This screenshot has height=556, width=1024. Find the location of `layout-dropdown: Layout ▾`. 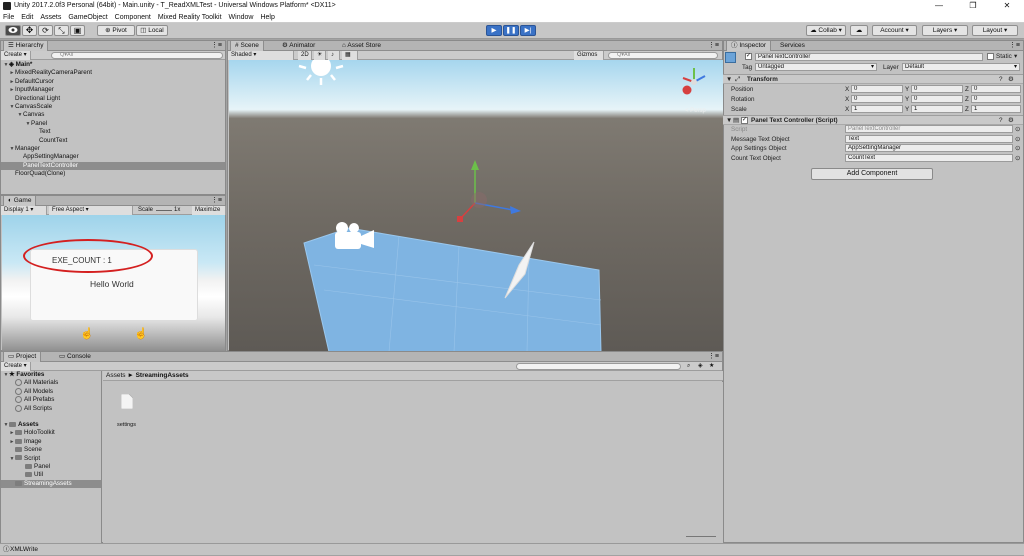

layout-dropdown: Layout ▾ is located at coordinates (995, 30).